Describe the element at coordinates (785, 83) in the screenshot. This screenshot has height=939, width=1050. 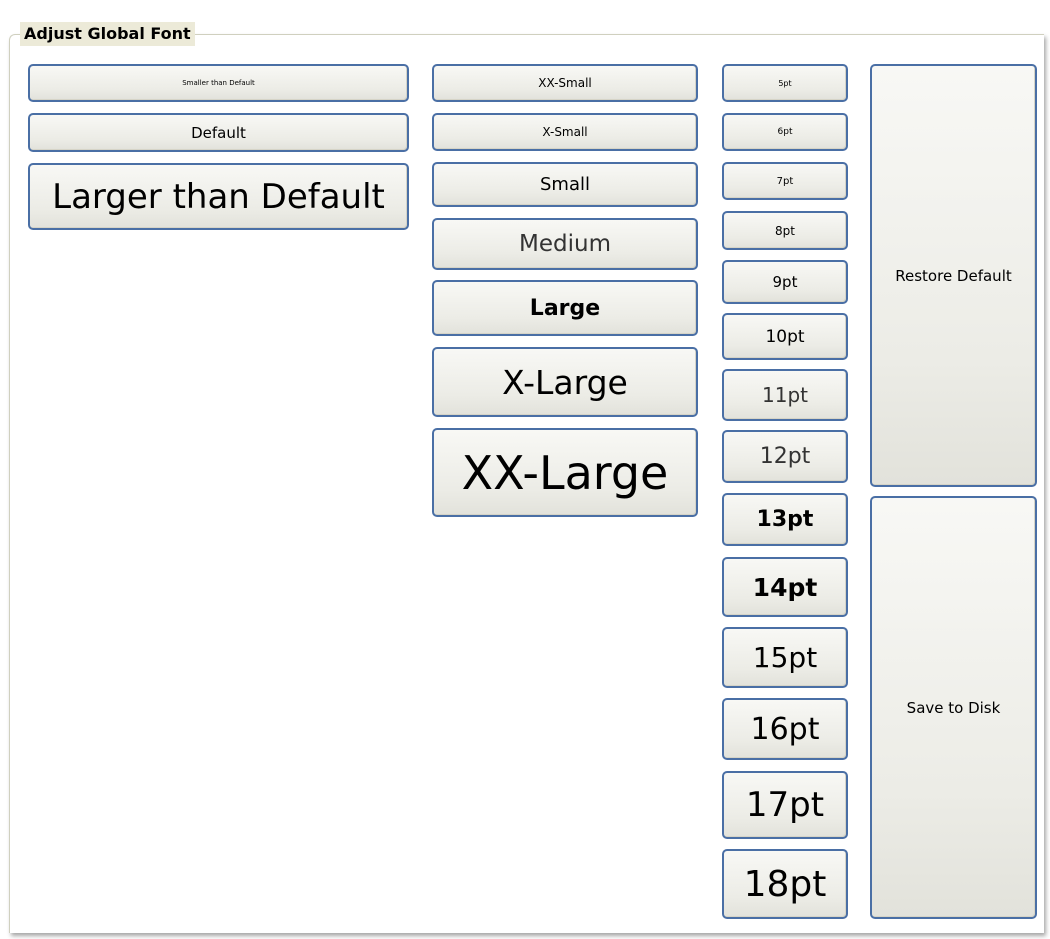
I see `size-5pt-button: 5pt` at that location.